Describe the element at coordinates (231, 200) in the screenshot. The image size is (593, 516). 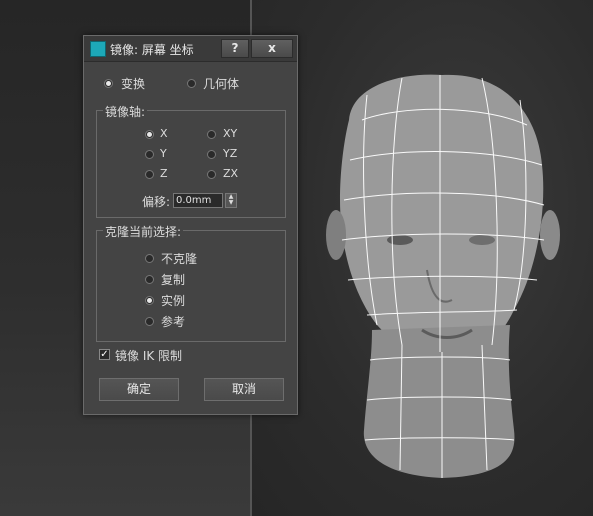
I see `spinner-arrows-icon: ▲ ▼` at that location.